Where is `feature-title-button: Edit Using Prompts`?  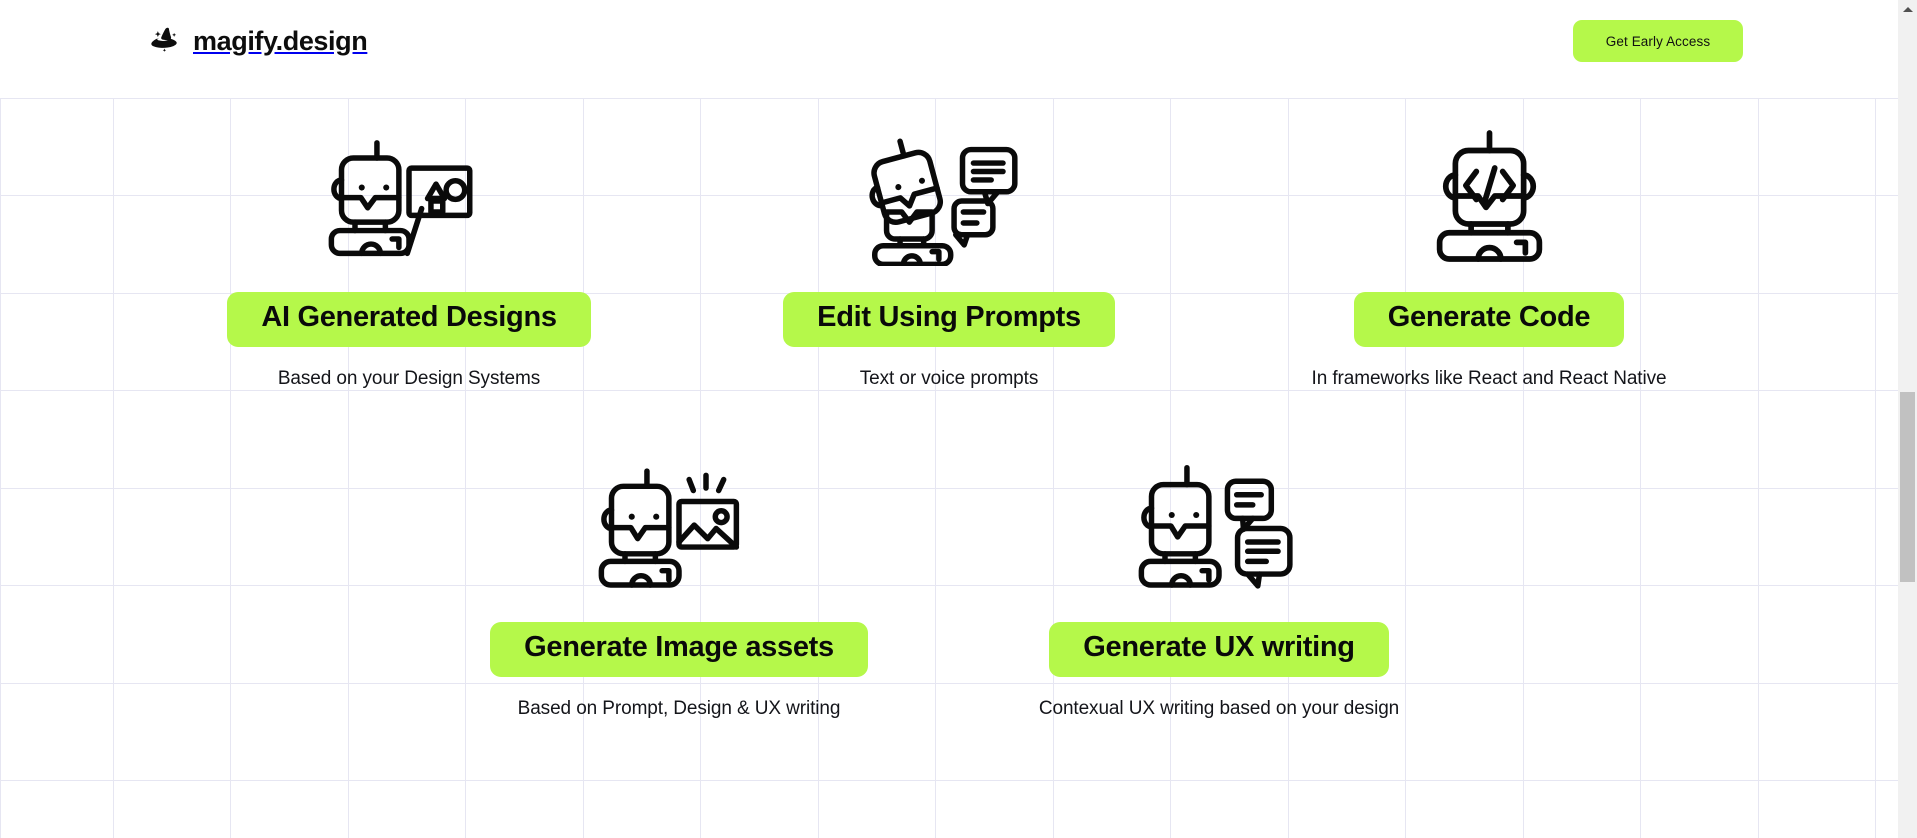 feature-title-button: Edit Using Prompts is located at coordinates (949, 319).